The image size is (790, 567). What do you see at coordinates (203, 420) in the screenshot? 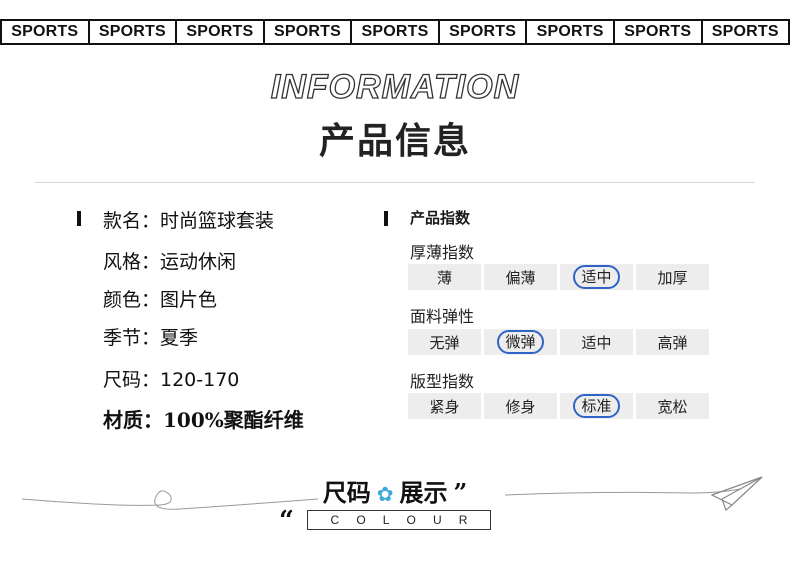
I see `info-material: 材质：100%聚酯纤维` at bounding box center [203, 420].